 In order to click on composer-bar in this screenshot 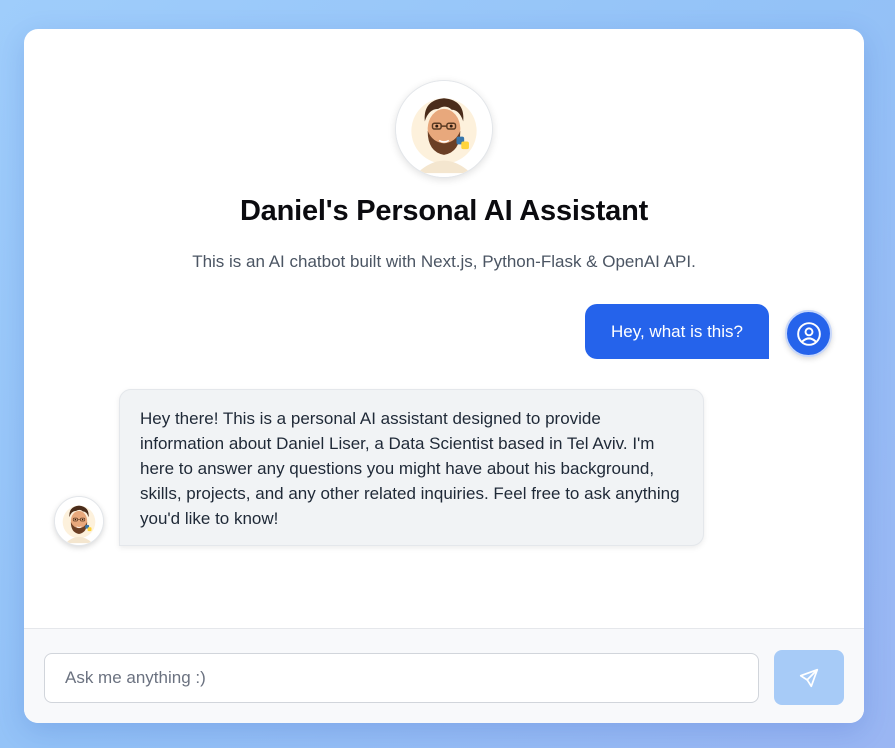, I will do `click(444, 675)`.